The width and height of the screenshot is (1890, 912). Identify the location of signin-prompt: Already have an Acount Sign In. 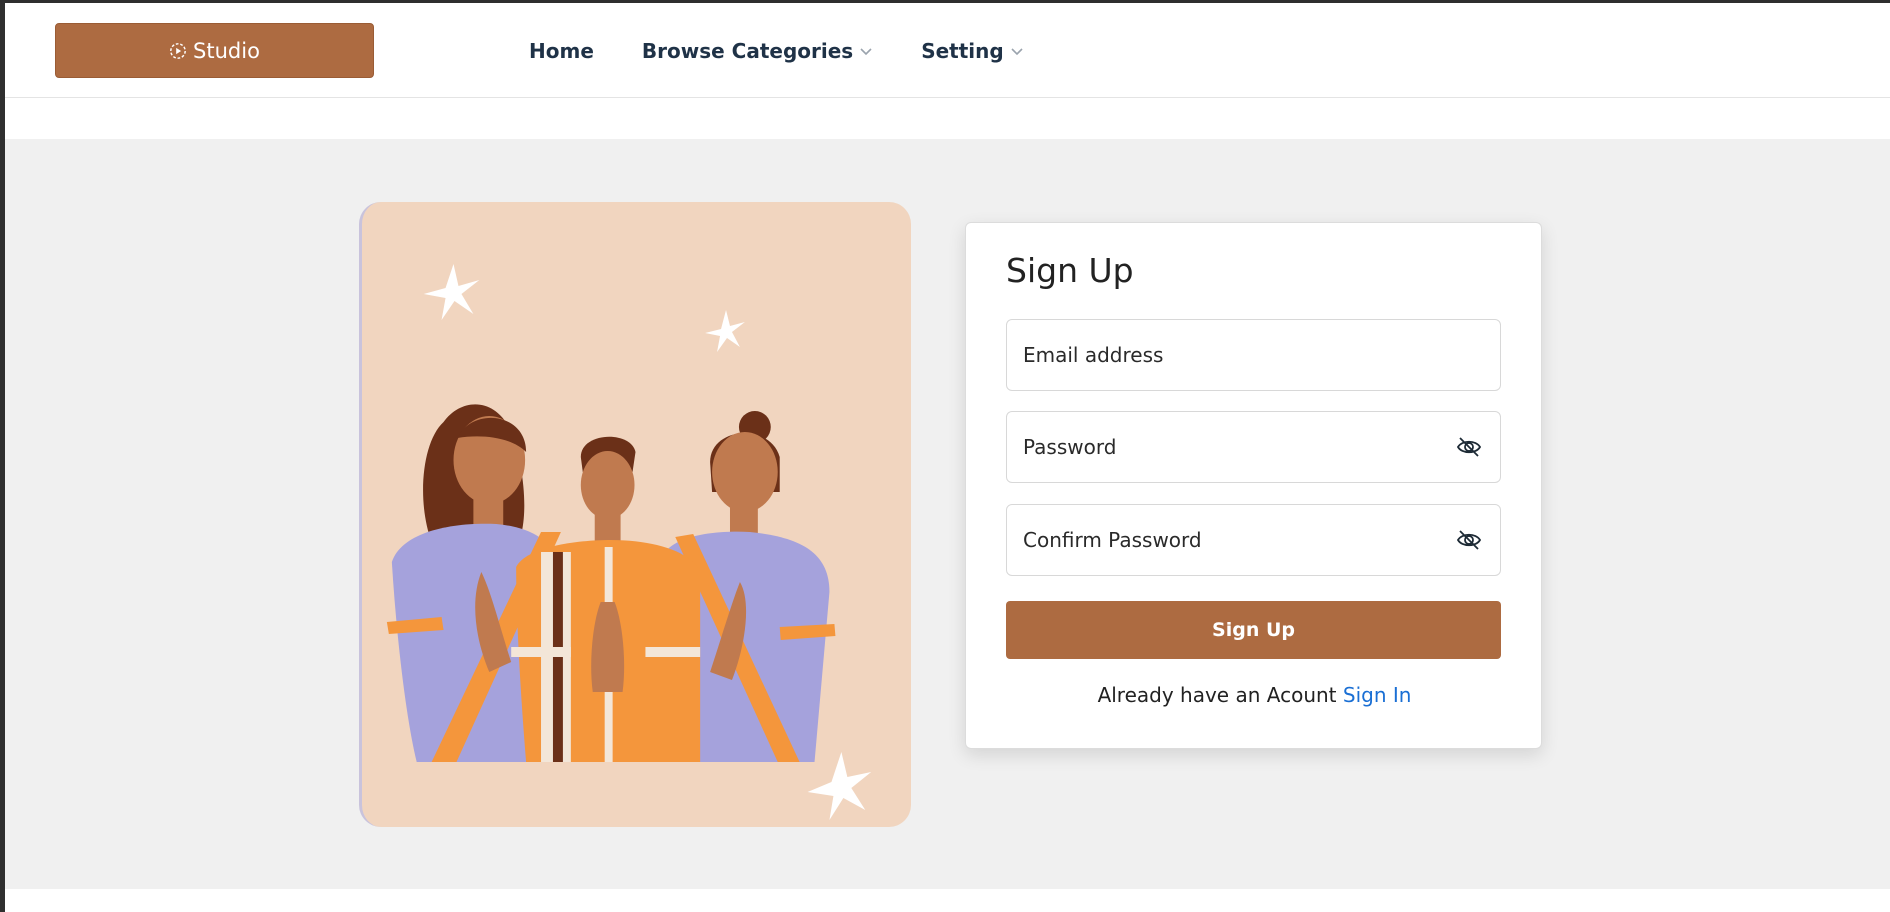
(1254, 695).